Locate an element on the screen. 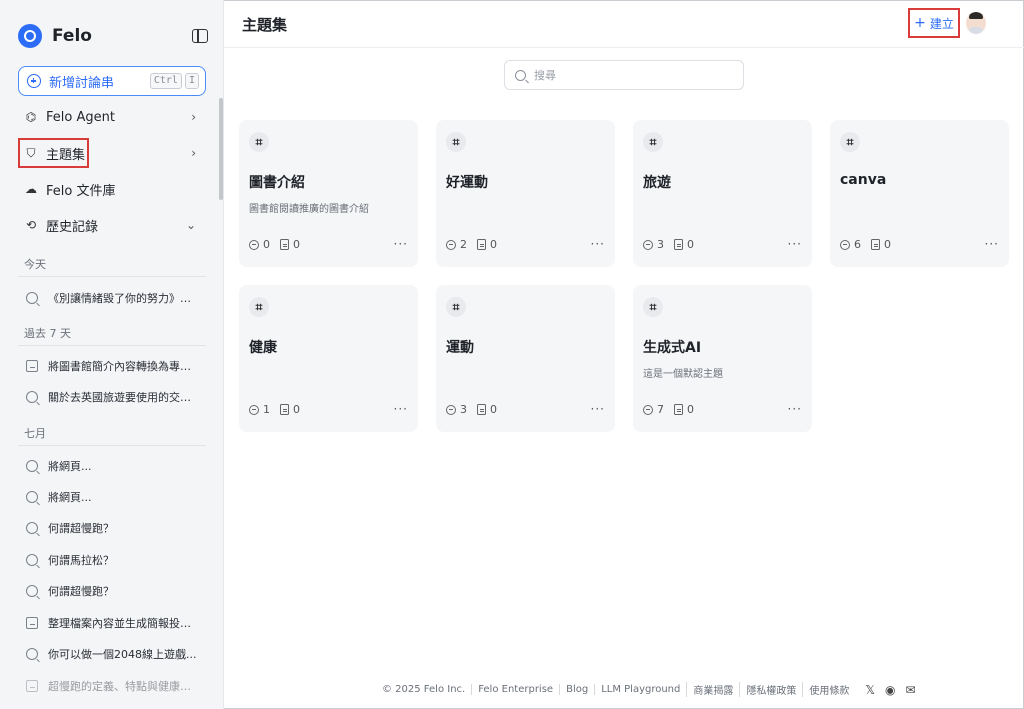 The height and width of the screenshot is (709, 1024). create-label: 建立 is located at coordinates (941, 23).